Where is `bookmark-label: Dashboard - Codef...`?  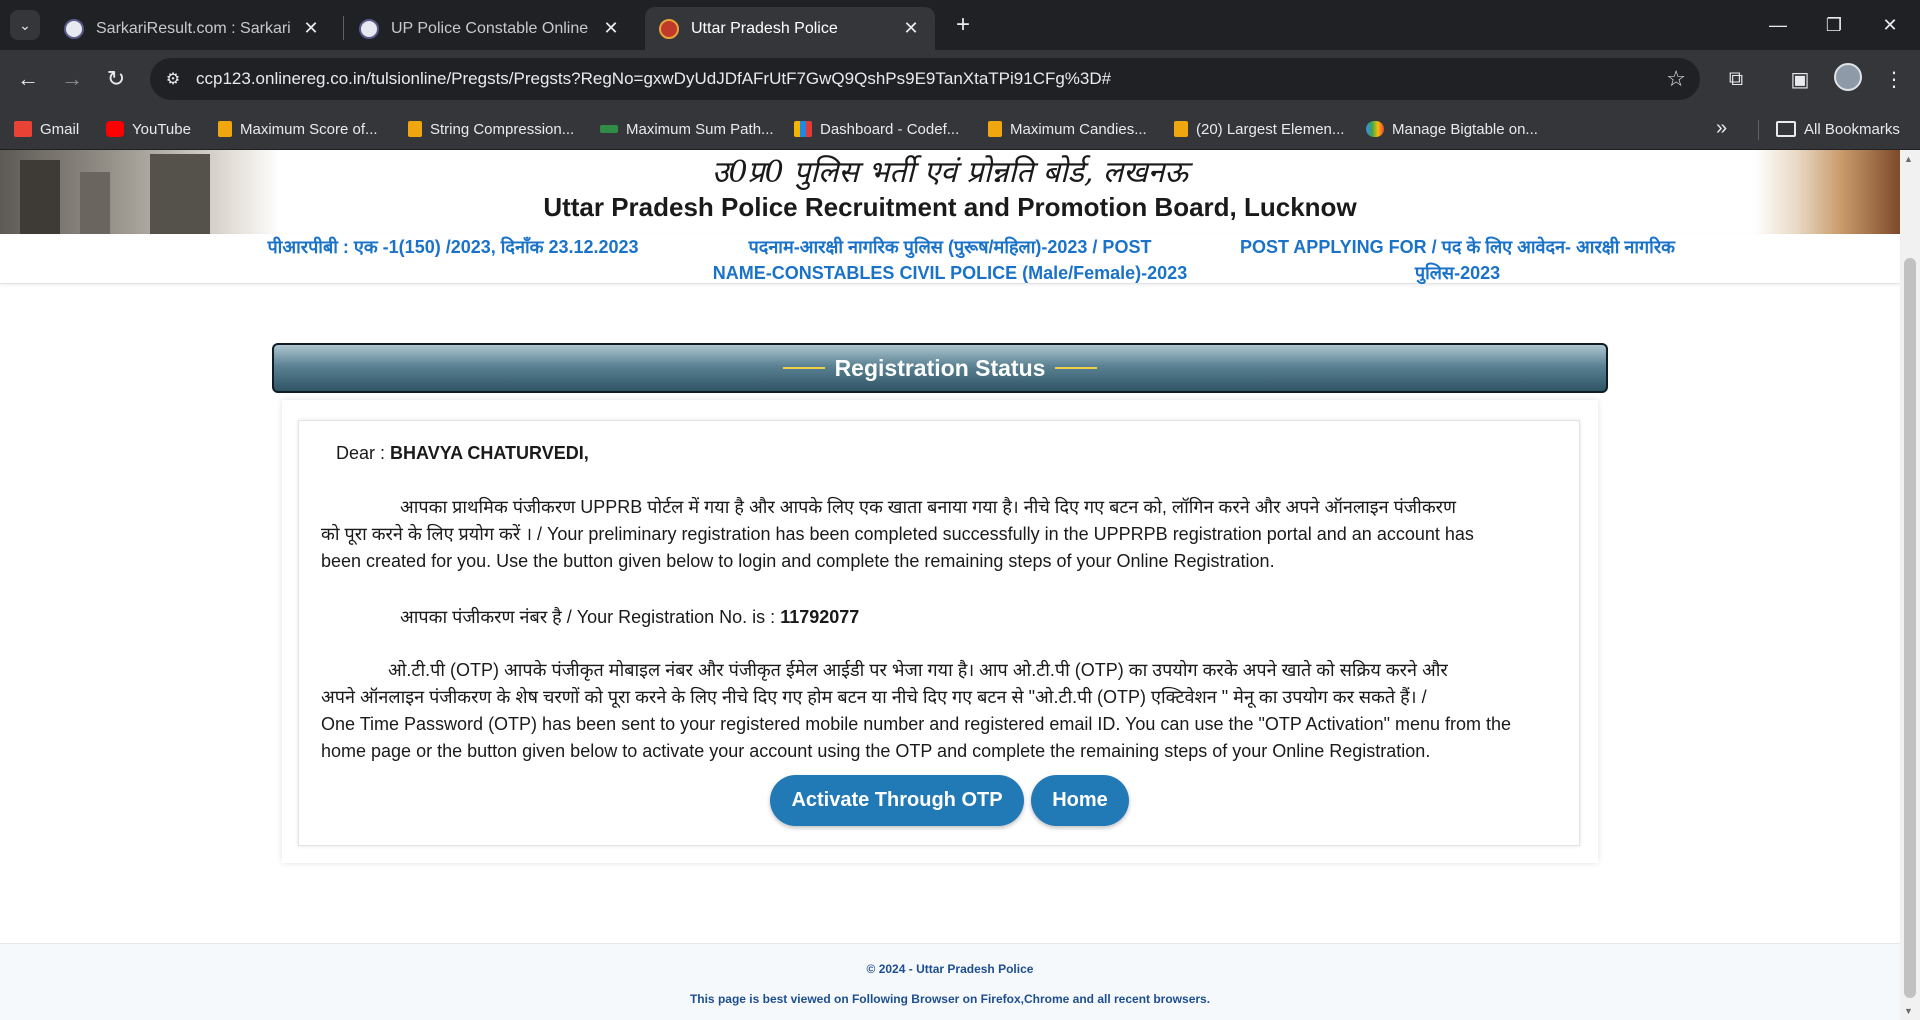 bookmark-label: Dashboard - Codef... is located at coordinates (890, 129).